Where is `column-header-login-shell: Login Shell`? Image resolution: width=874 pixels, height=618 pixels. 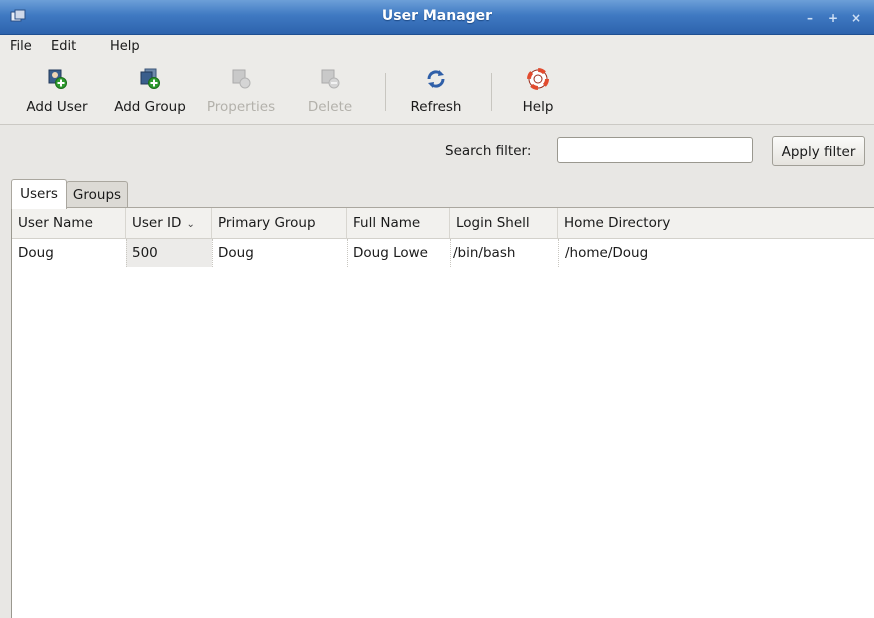
column-header-login-shell: Login Shell is located at coordinates (504, 223).